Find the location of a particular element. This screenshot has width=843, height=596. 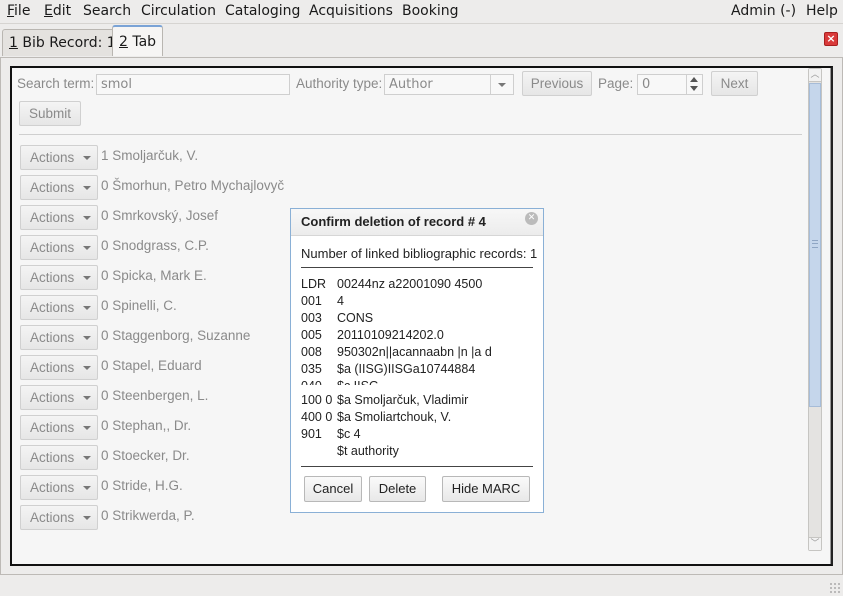

authority-name: Spinelli, C. is located at coordinates (144, 305).